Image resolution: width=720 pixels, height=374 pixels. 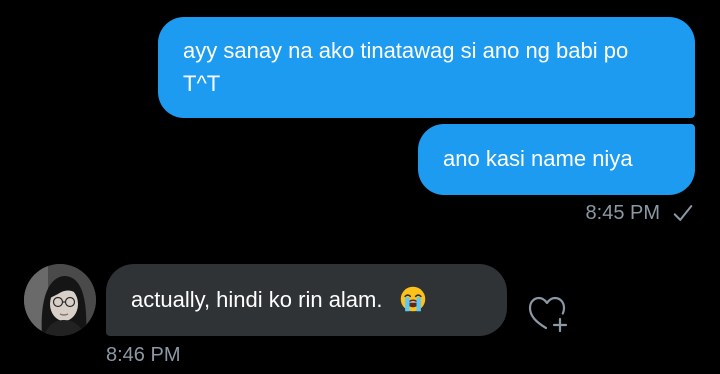 I want to click on incoming-message-meta: 8:46 PM, so click(x=143, y=355).